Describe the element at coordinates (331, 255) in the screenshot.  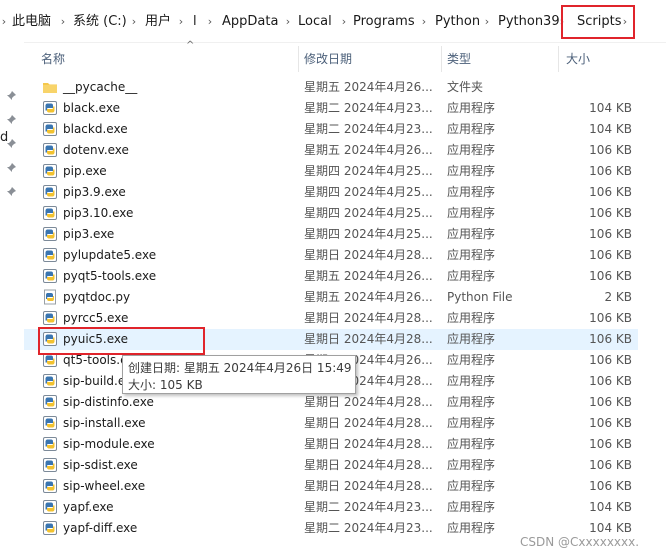
I see `file-row: pylupdate5.exe 星期日 2024年4月28... 应用程序 106 KB` at that location.